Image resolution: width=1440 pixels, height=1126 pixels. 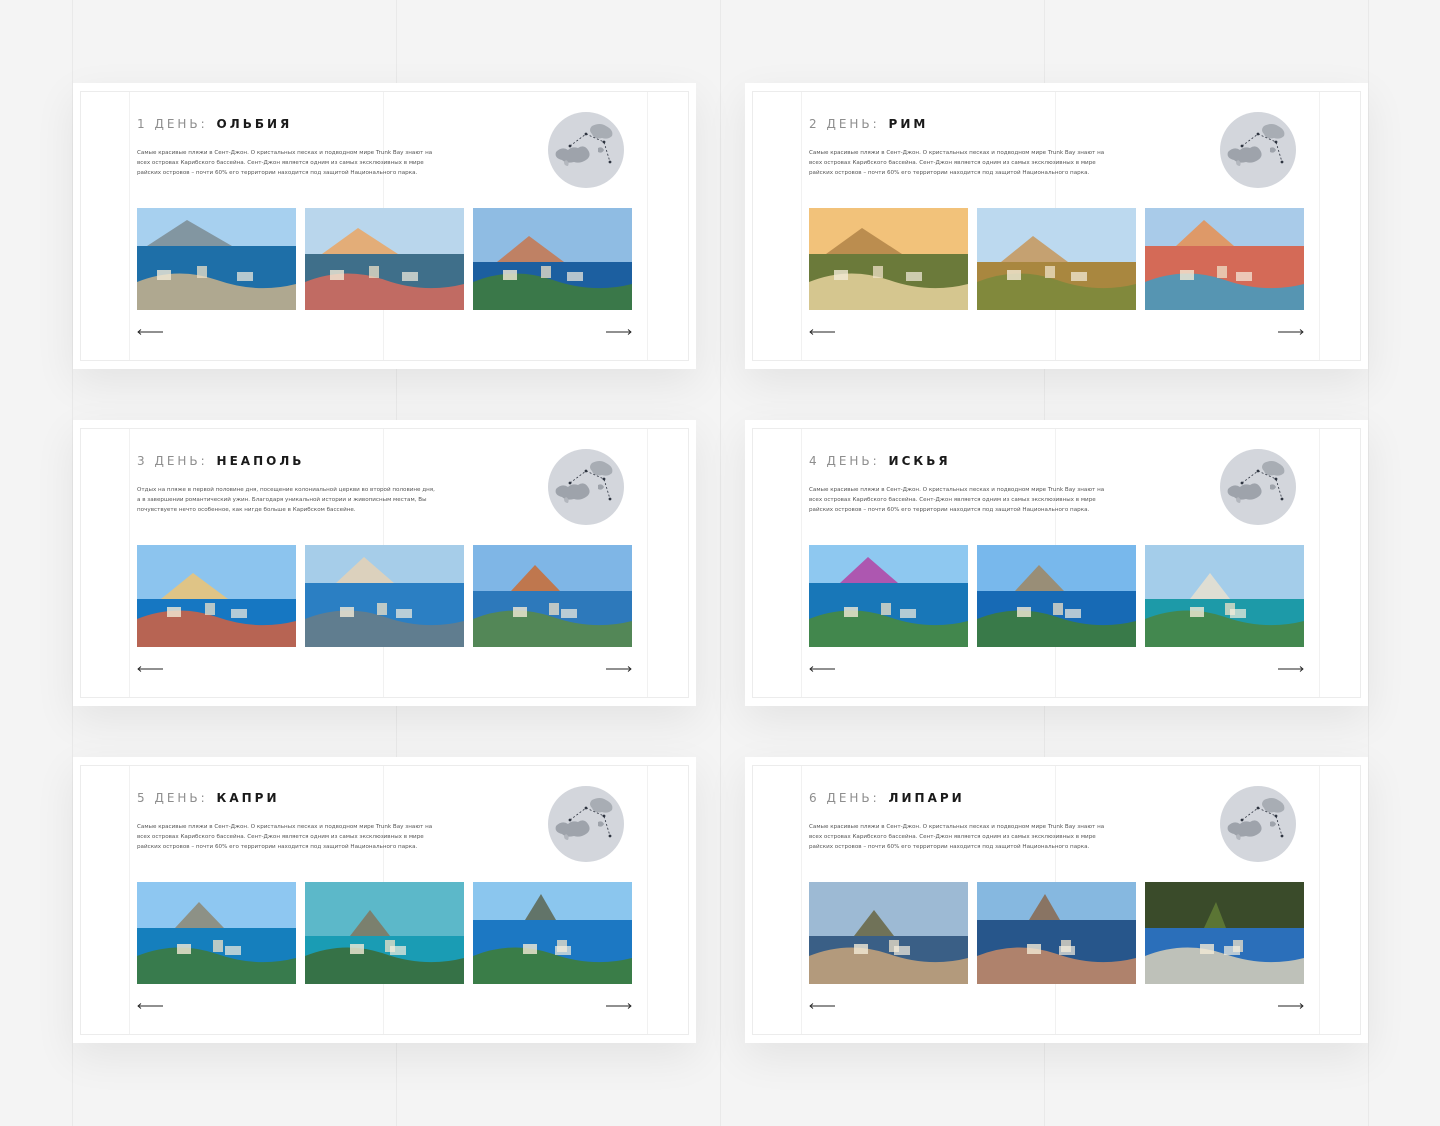 What do you see at coordinates (908, 124) in the screenshot?
I see `city-name: РИМ` at bounding box center [908, 124].